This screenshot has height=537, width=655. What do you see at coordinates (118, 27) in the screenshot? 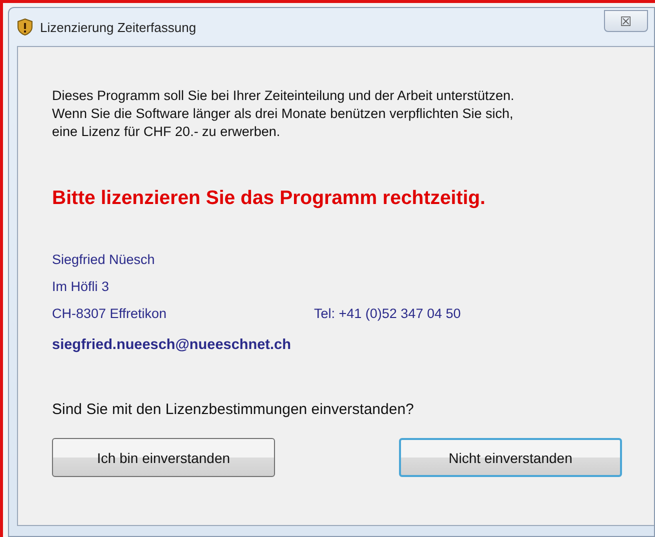
I see `window-title: Lizenzierung Zeiterfassung` at bounding box center [118, 27].